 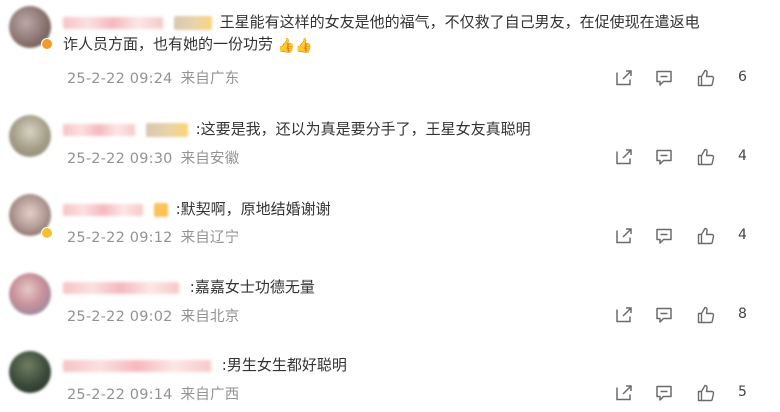 I want to click on comment-date: 25-2-22 09:02, so click(x=120, y=317).